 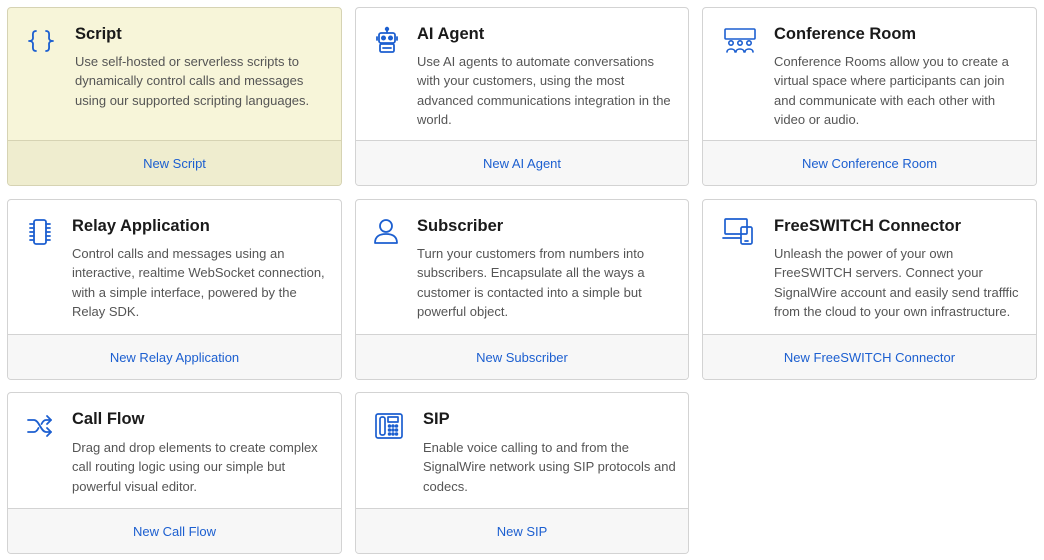 I want to click on card-footer: New FreeSWITCH Connector, so click(x=869, y=356).